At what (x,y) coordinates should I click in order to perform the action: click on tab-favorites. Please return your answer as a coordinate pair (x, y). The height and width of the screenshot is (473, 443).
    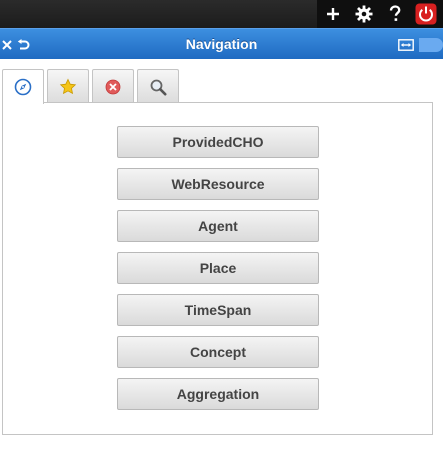
    Looking at the image, I should click on (68, 86).